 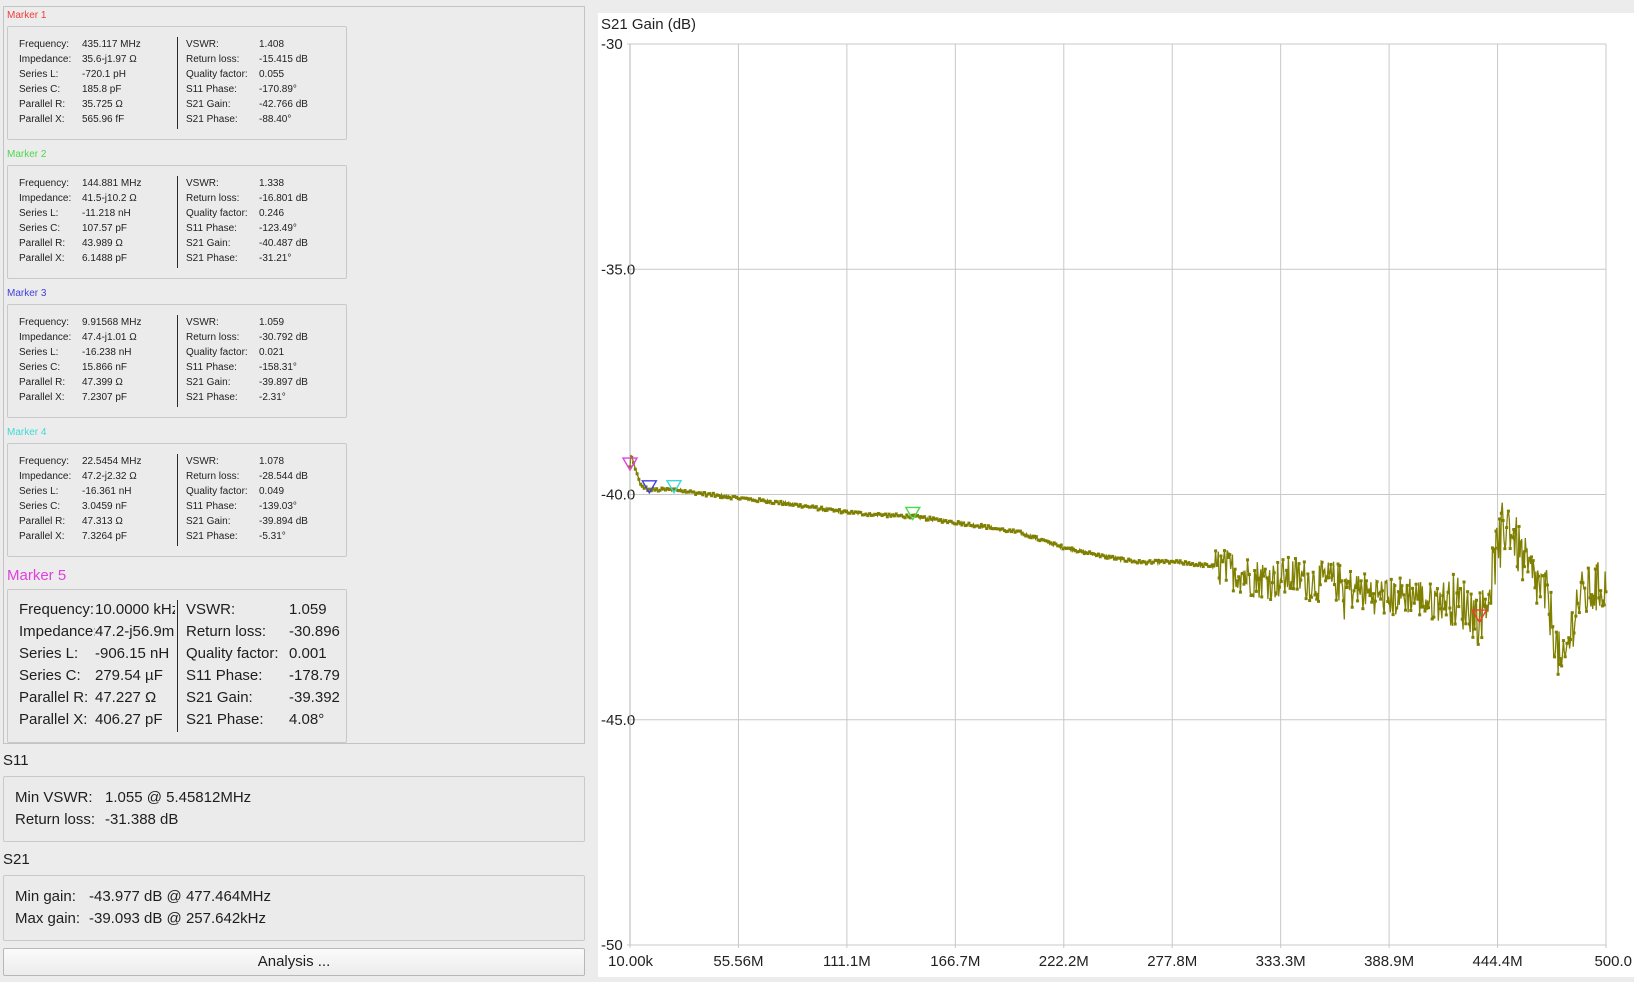 I want to click on vswr-label: VSWR:, so click(x=211, y=609).